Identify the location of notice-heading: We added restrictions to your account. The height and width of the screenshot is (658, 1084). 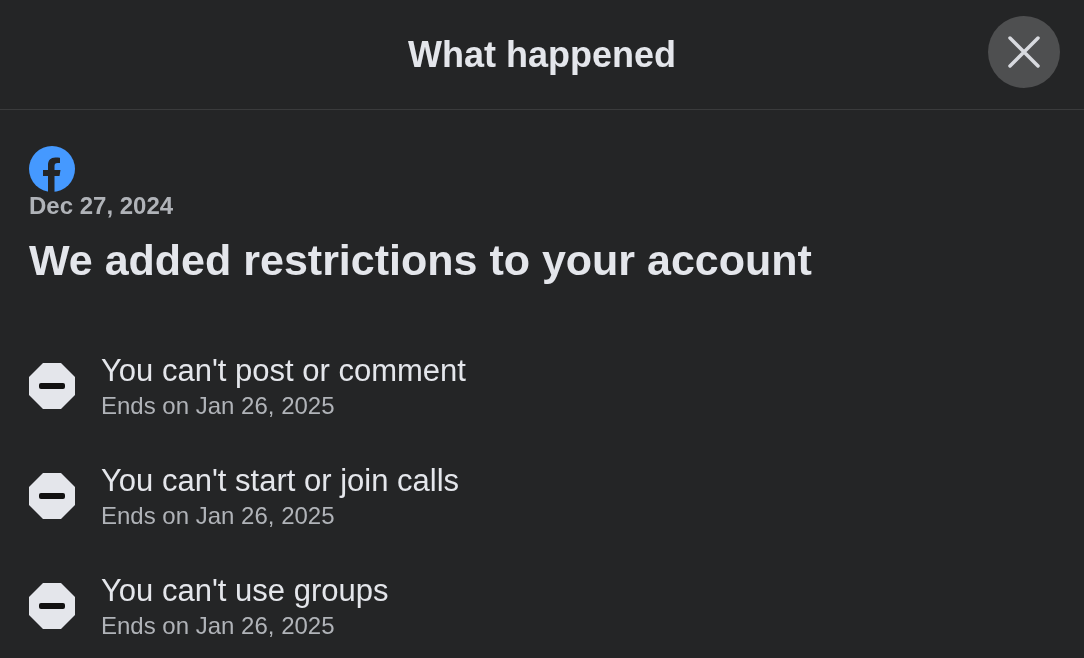
(421, 260).